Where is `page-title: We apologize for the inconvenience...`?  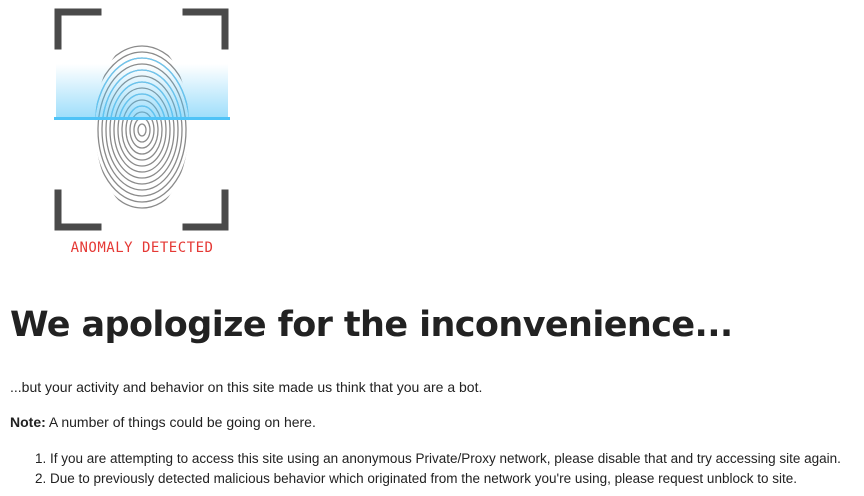 page-title: We apologize for the inconvenience... is located at coordinates (371, 325).